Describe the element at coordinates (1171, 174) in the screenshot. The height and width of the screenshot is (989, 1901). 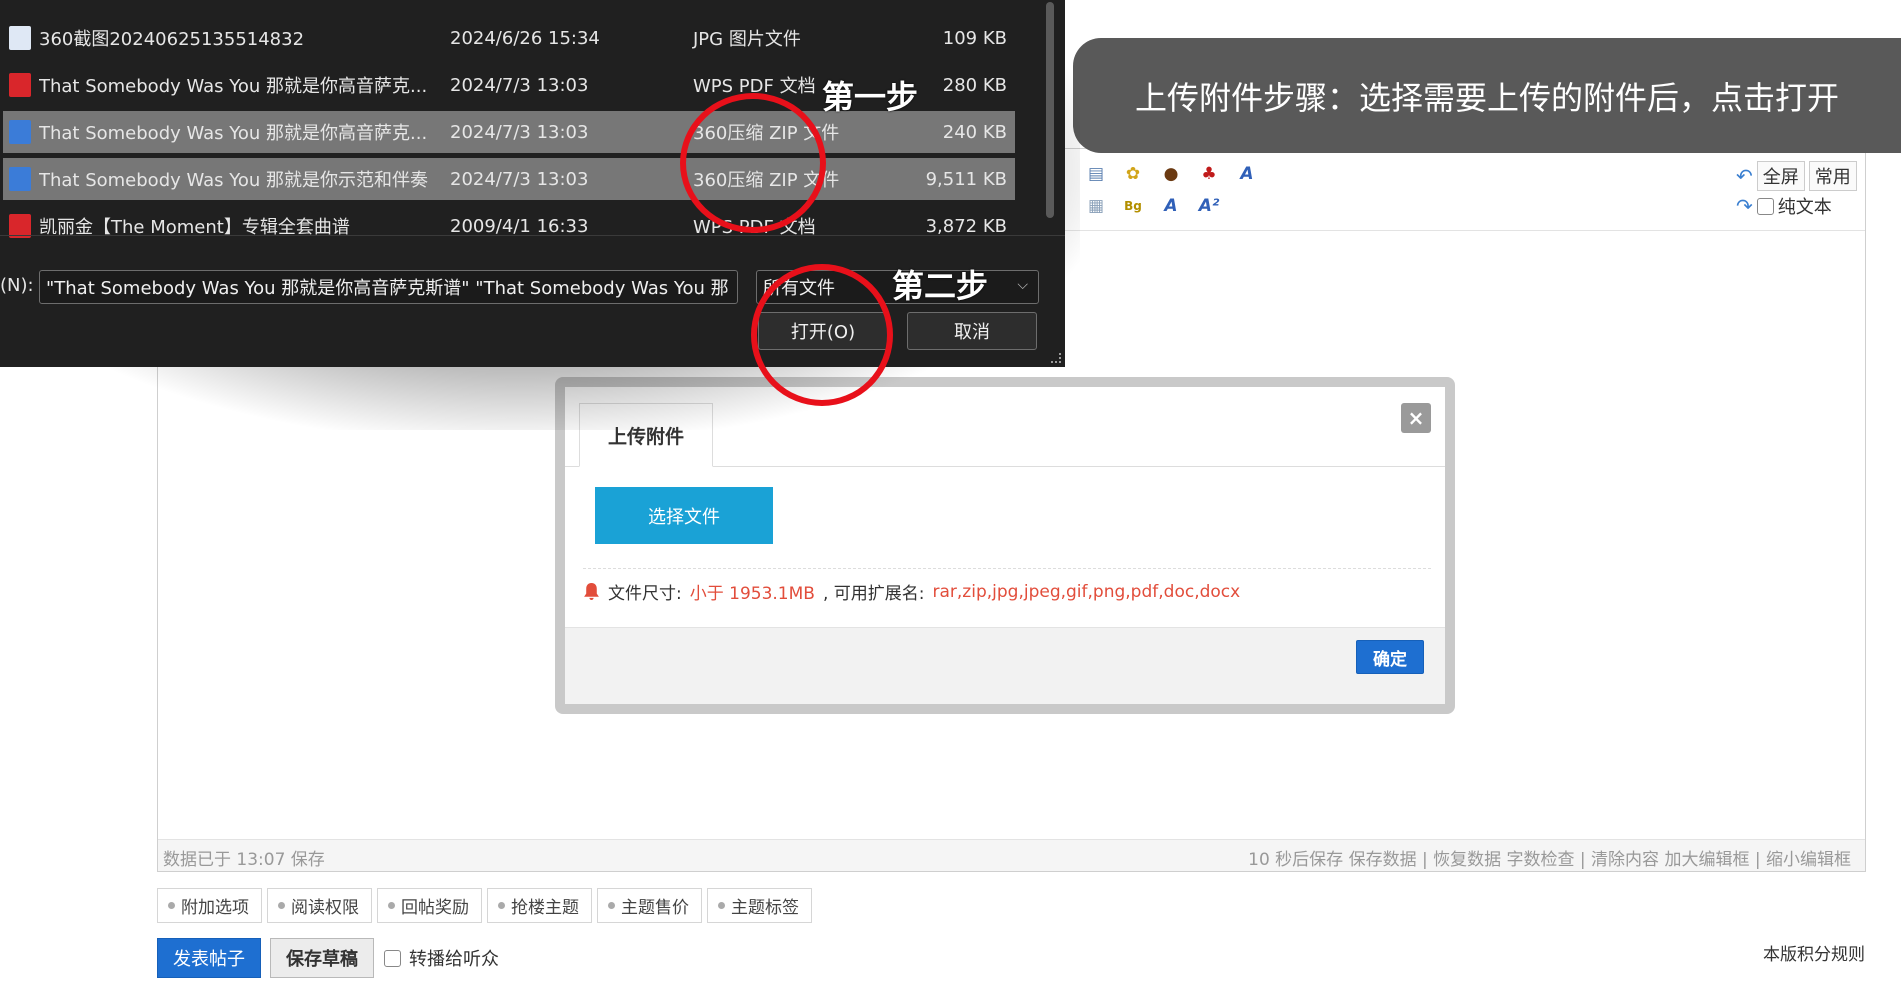
I see `insert-media-icon: ●` at that location.